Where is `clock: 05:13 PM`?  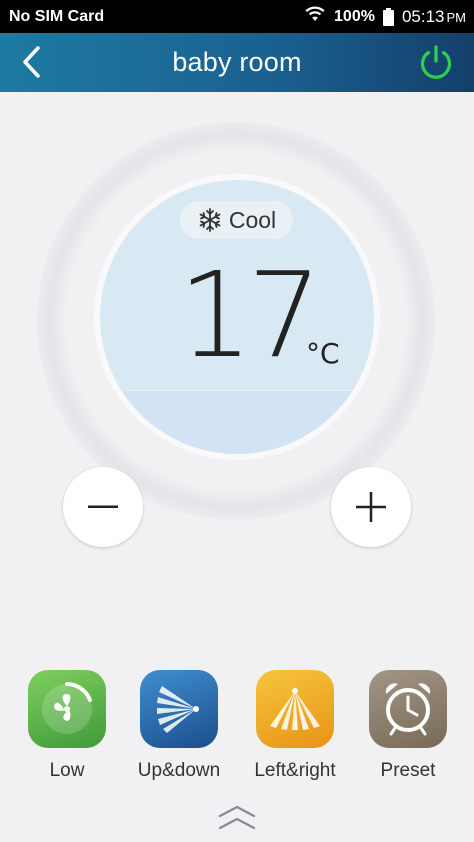
clock: 05:13 PM is located at coordinates (434, 17).